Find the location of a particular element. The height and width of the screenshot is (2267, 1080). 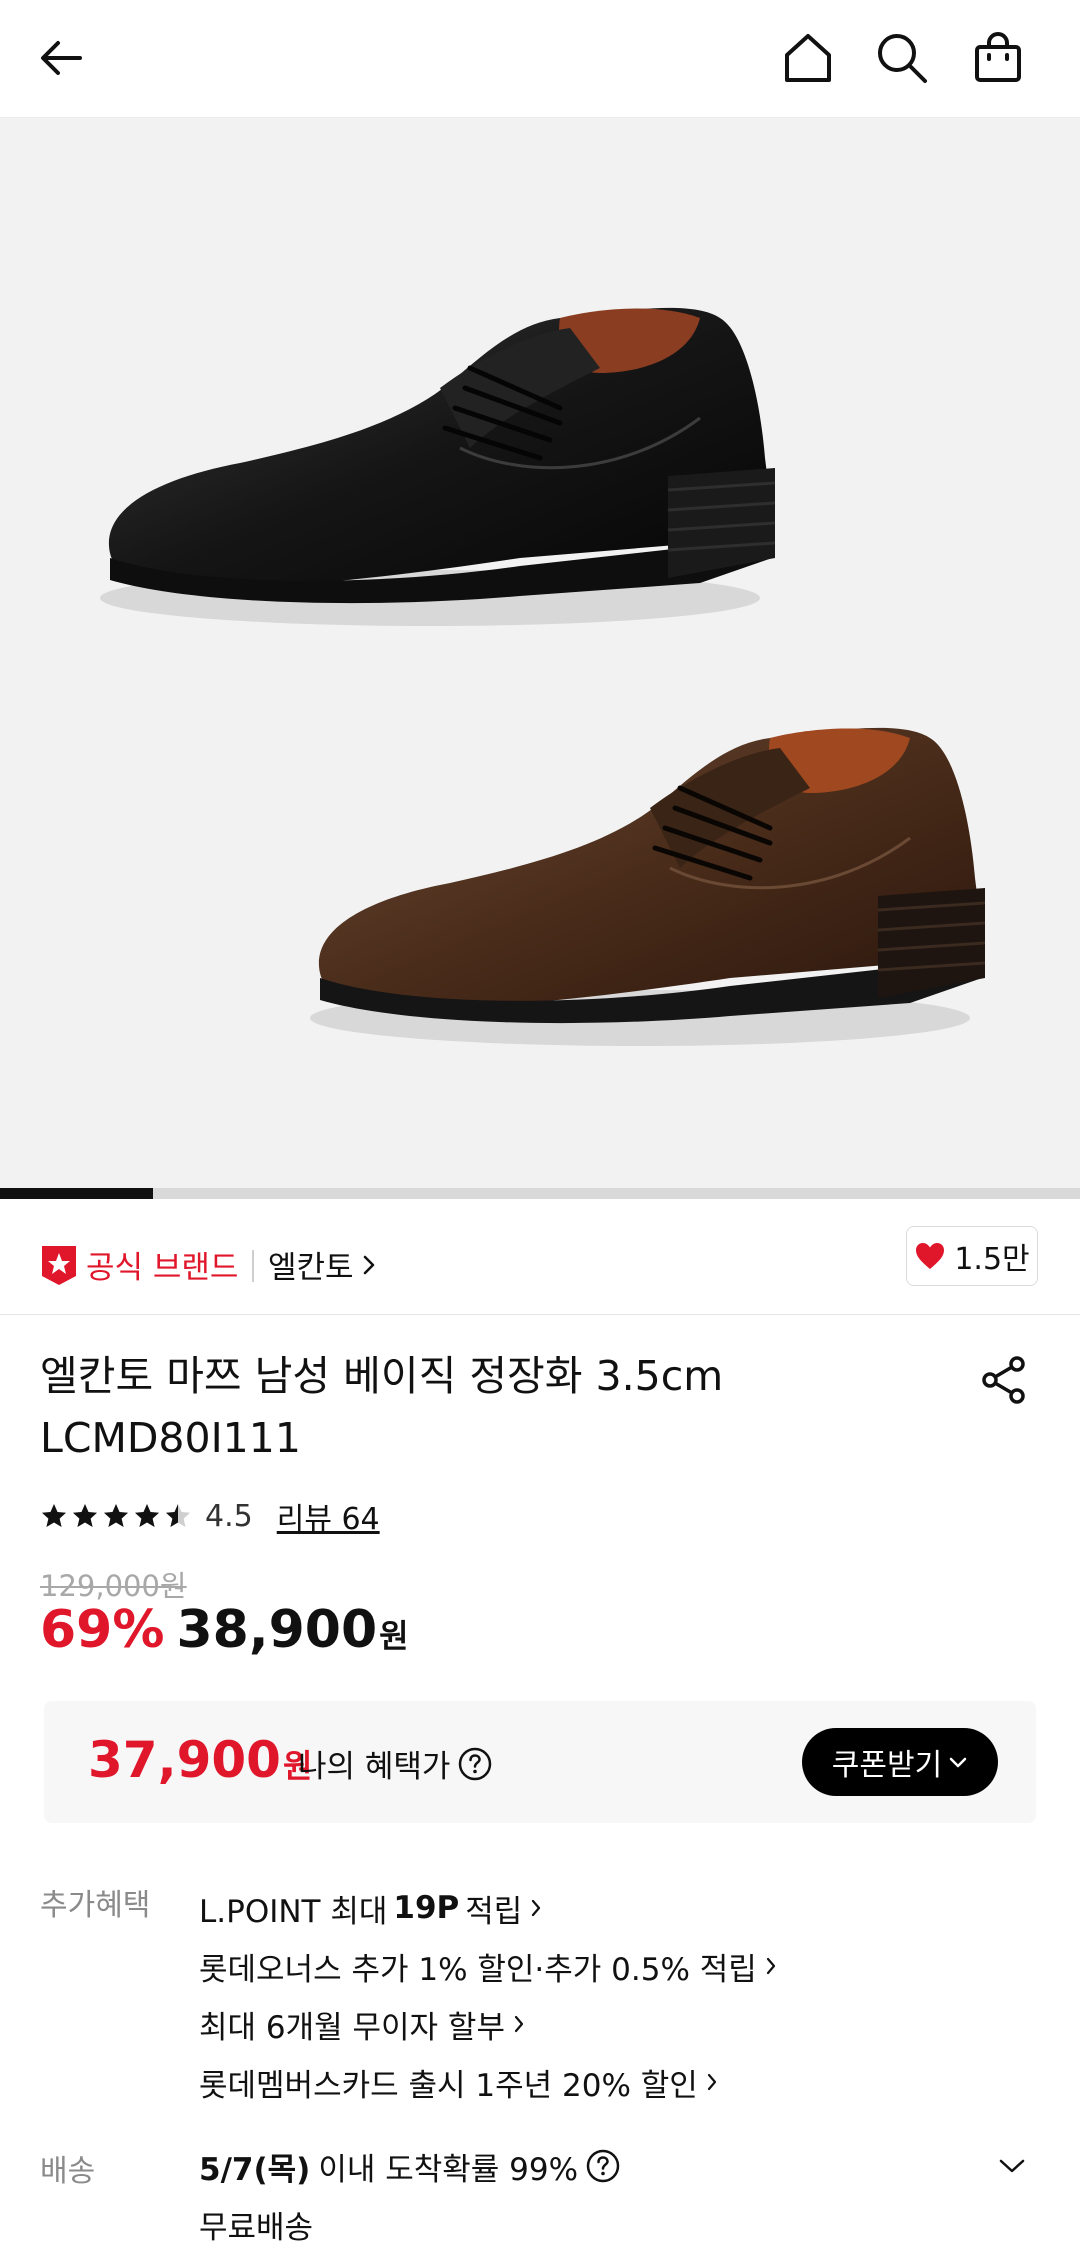

arrow-left-icon is located at coordinates (61, 58).